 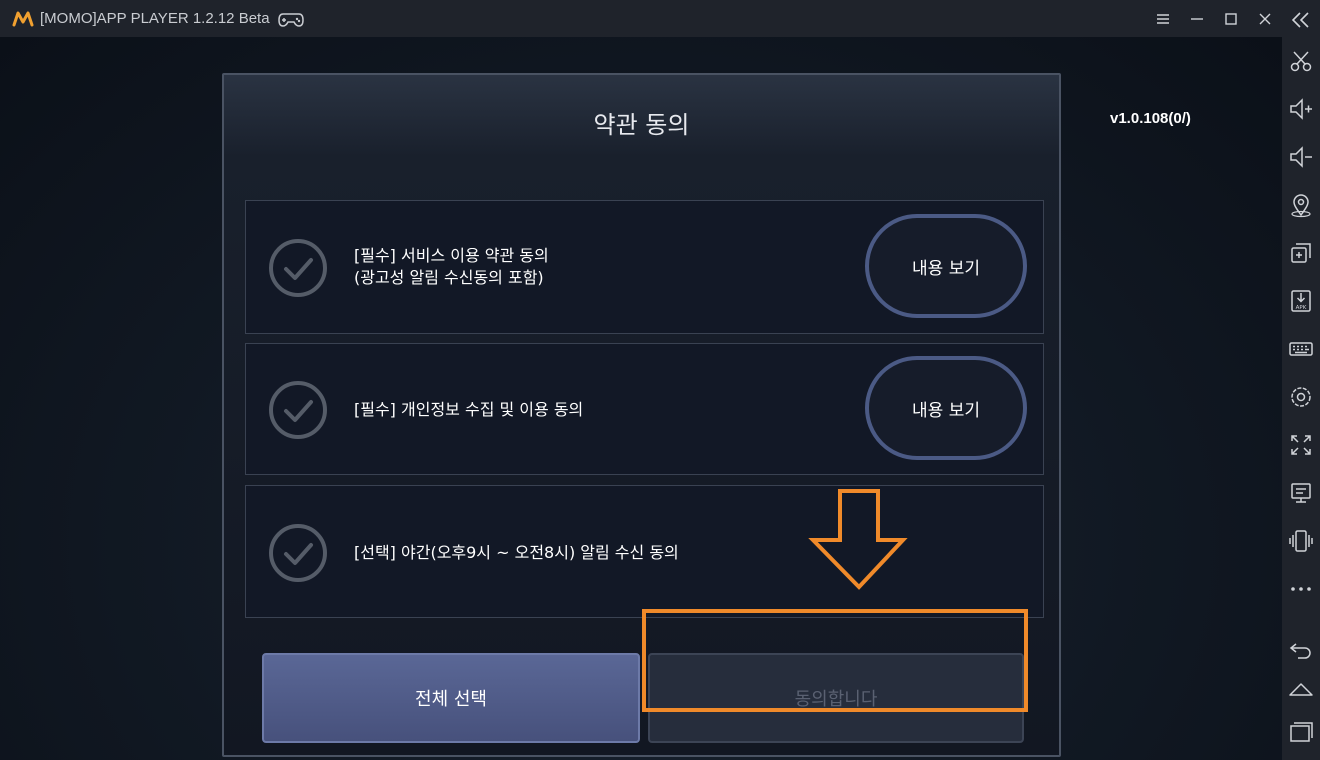 I want to click on close-button, so click(x=1265, y=18).